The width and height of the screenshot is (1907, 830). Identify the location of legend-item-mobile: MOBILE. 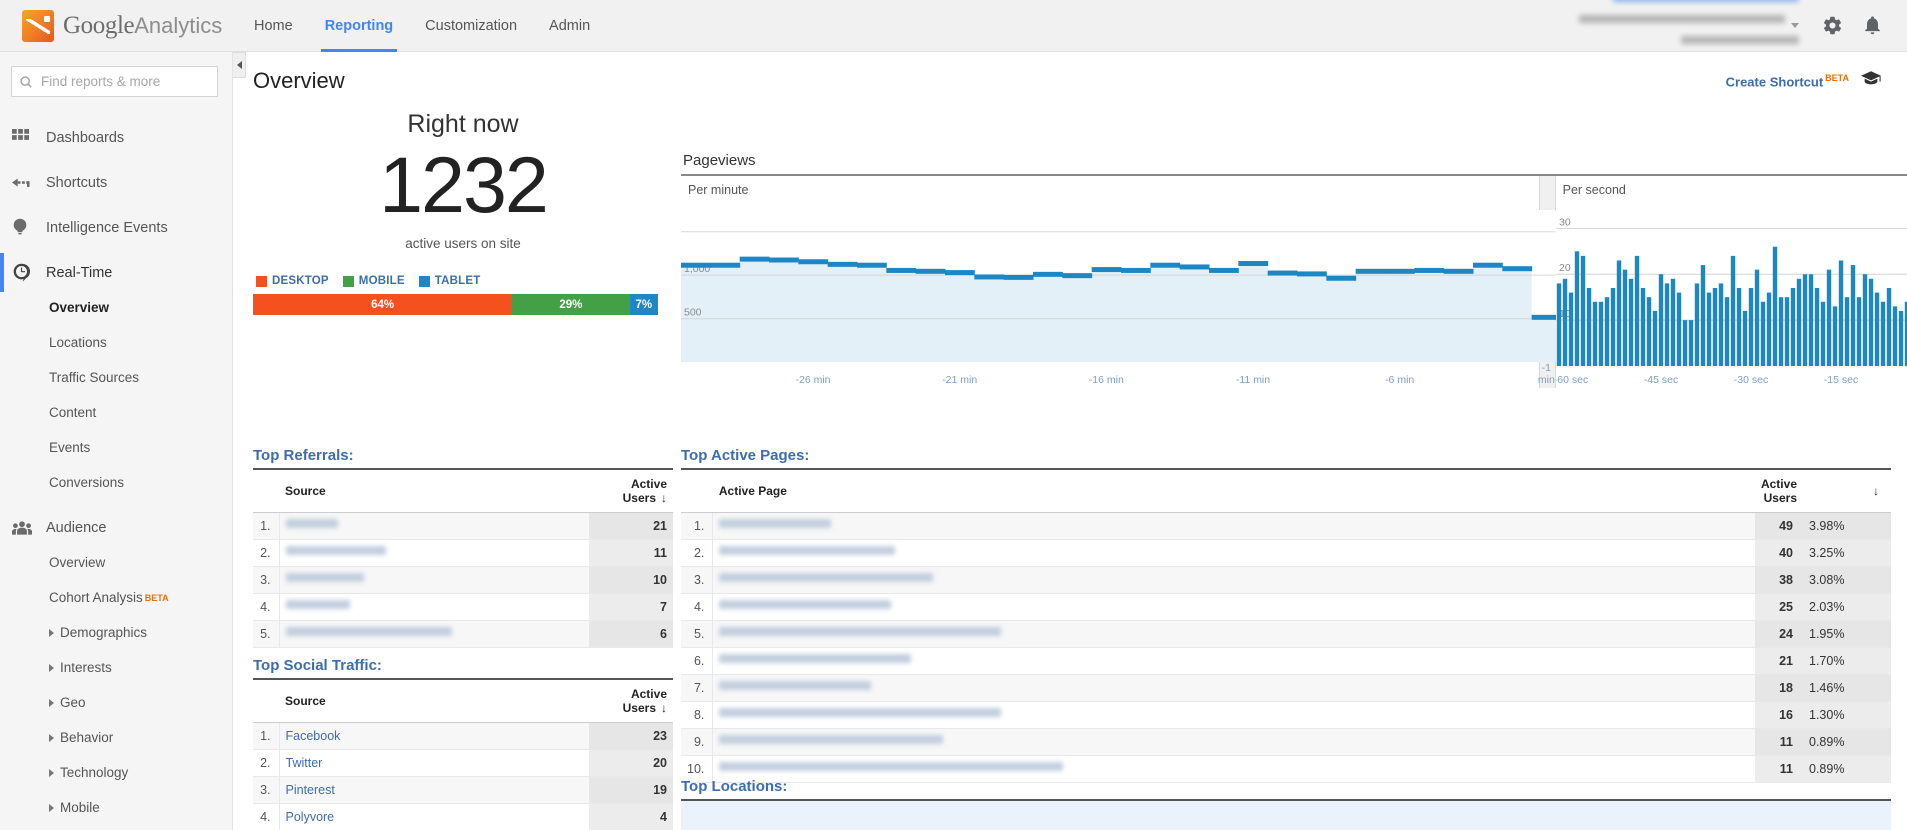
(373, 281).